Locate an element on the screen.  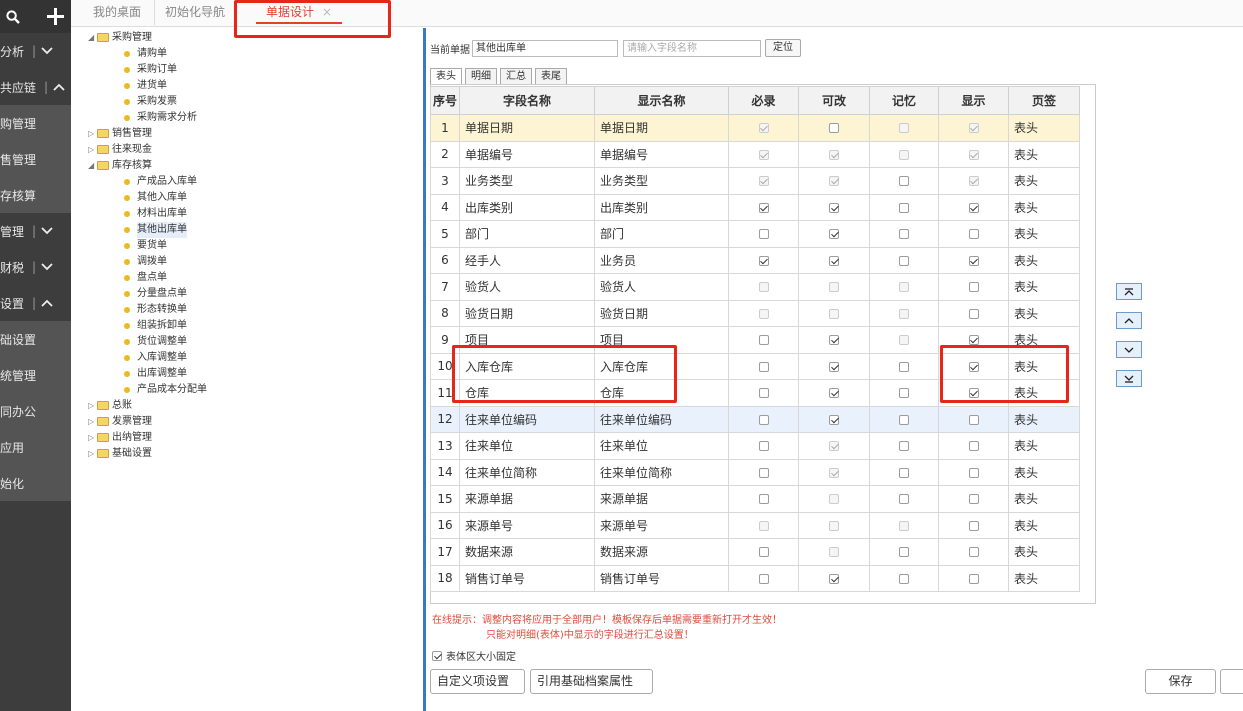
col-header-editable: 可改 is located at coordinates (834, 100).